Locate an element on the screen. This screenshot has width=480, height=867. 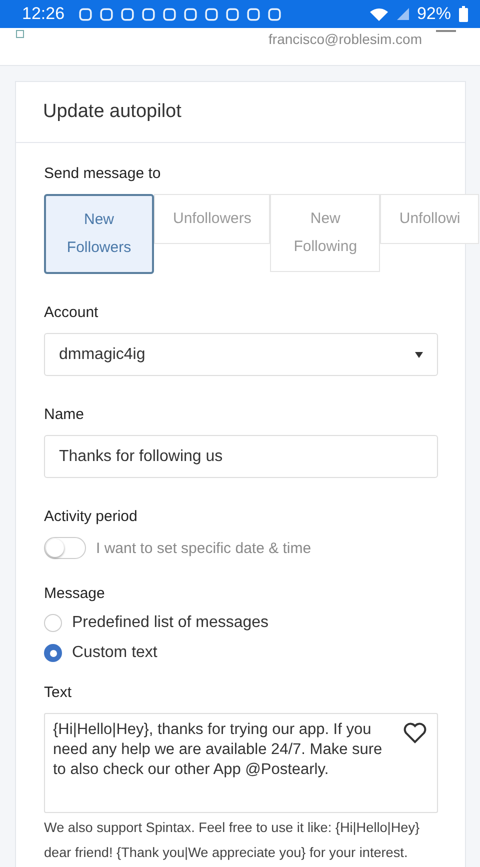
menu-icon is located at coordinates (446, 31).